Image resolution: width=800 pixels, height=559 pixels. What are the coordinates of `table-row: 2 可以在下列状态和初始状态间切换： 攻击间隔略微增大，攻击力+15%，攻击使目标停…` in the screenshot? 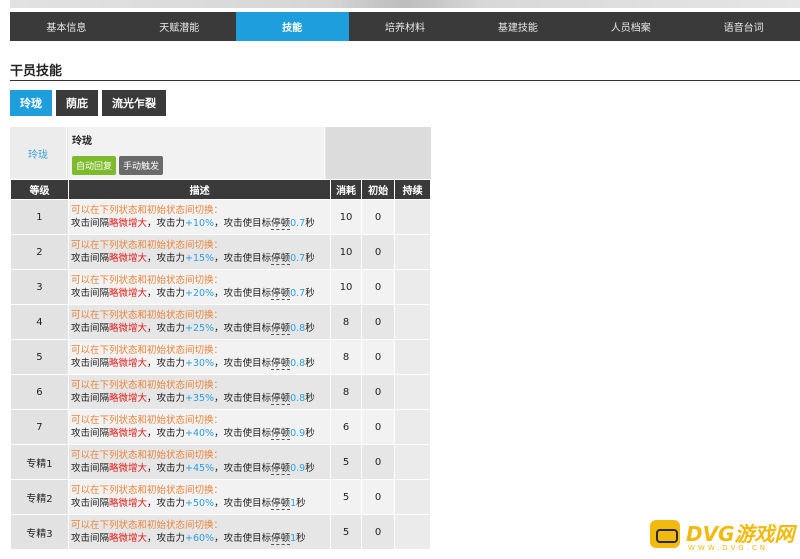 It's located at (220, 252).